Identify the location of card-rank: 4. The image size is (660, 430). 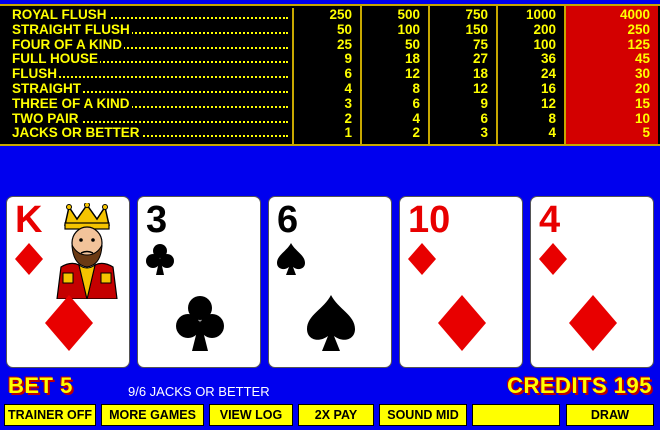
(550, 220).